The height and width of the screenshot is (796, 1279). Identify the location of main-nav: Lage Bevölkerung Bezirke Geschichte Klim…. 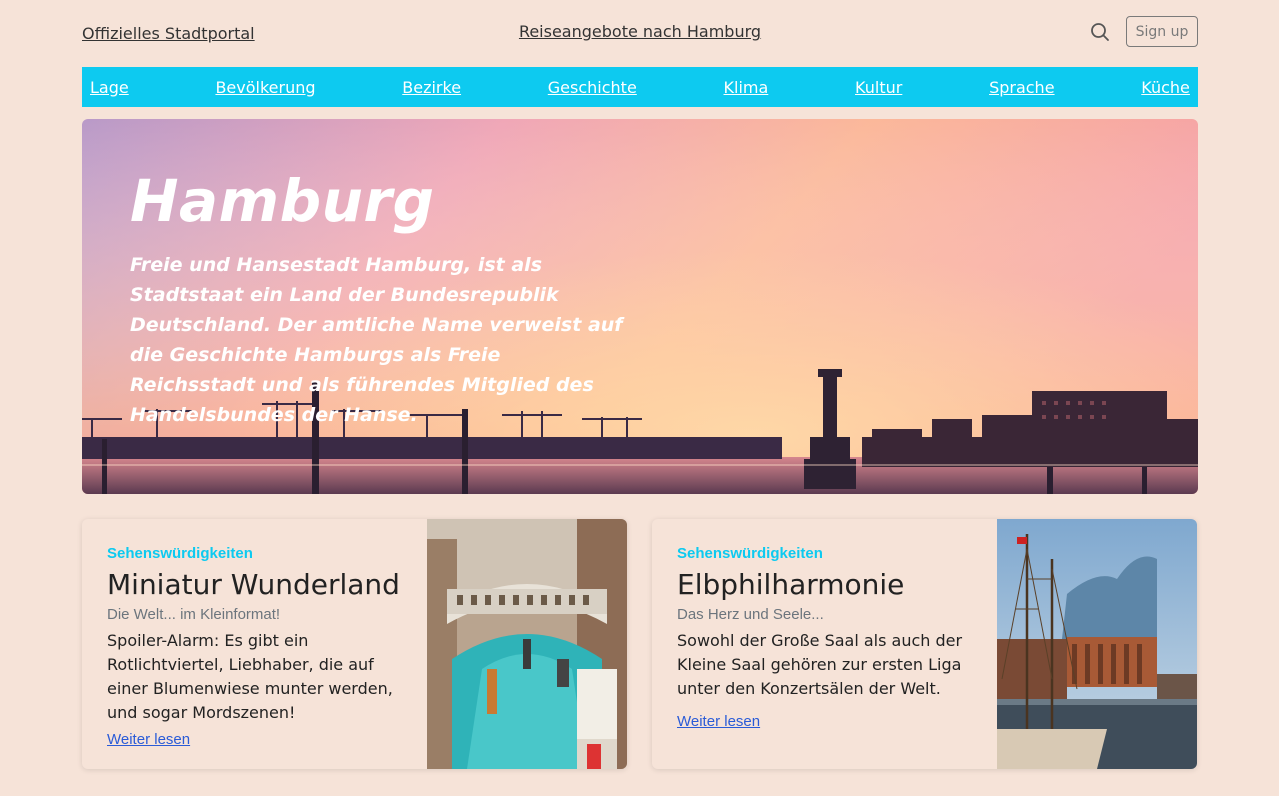
(640, 87).